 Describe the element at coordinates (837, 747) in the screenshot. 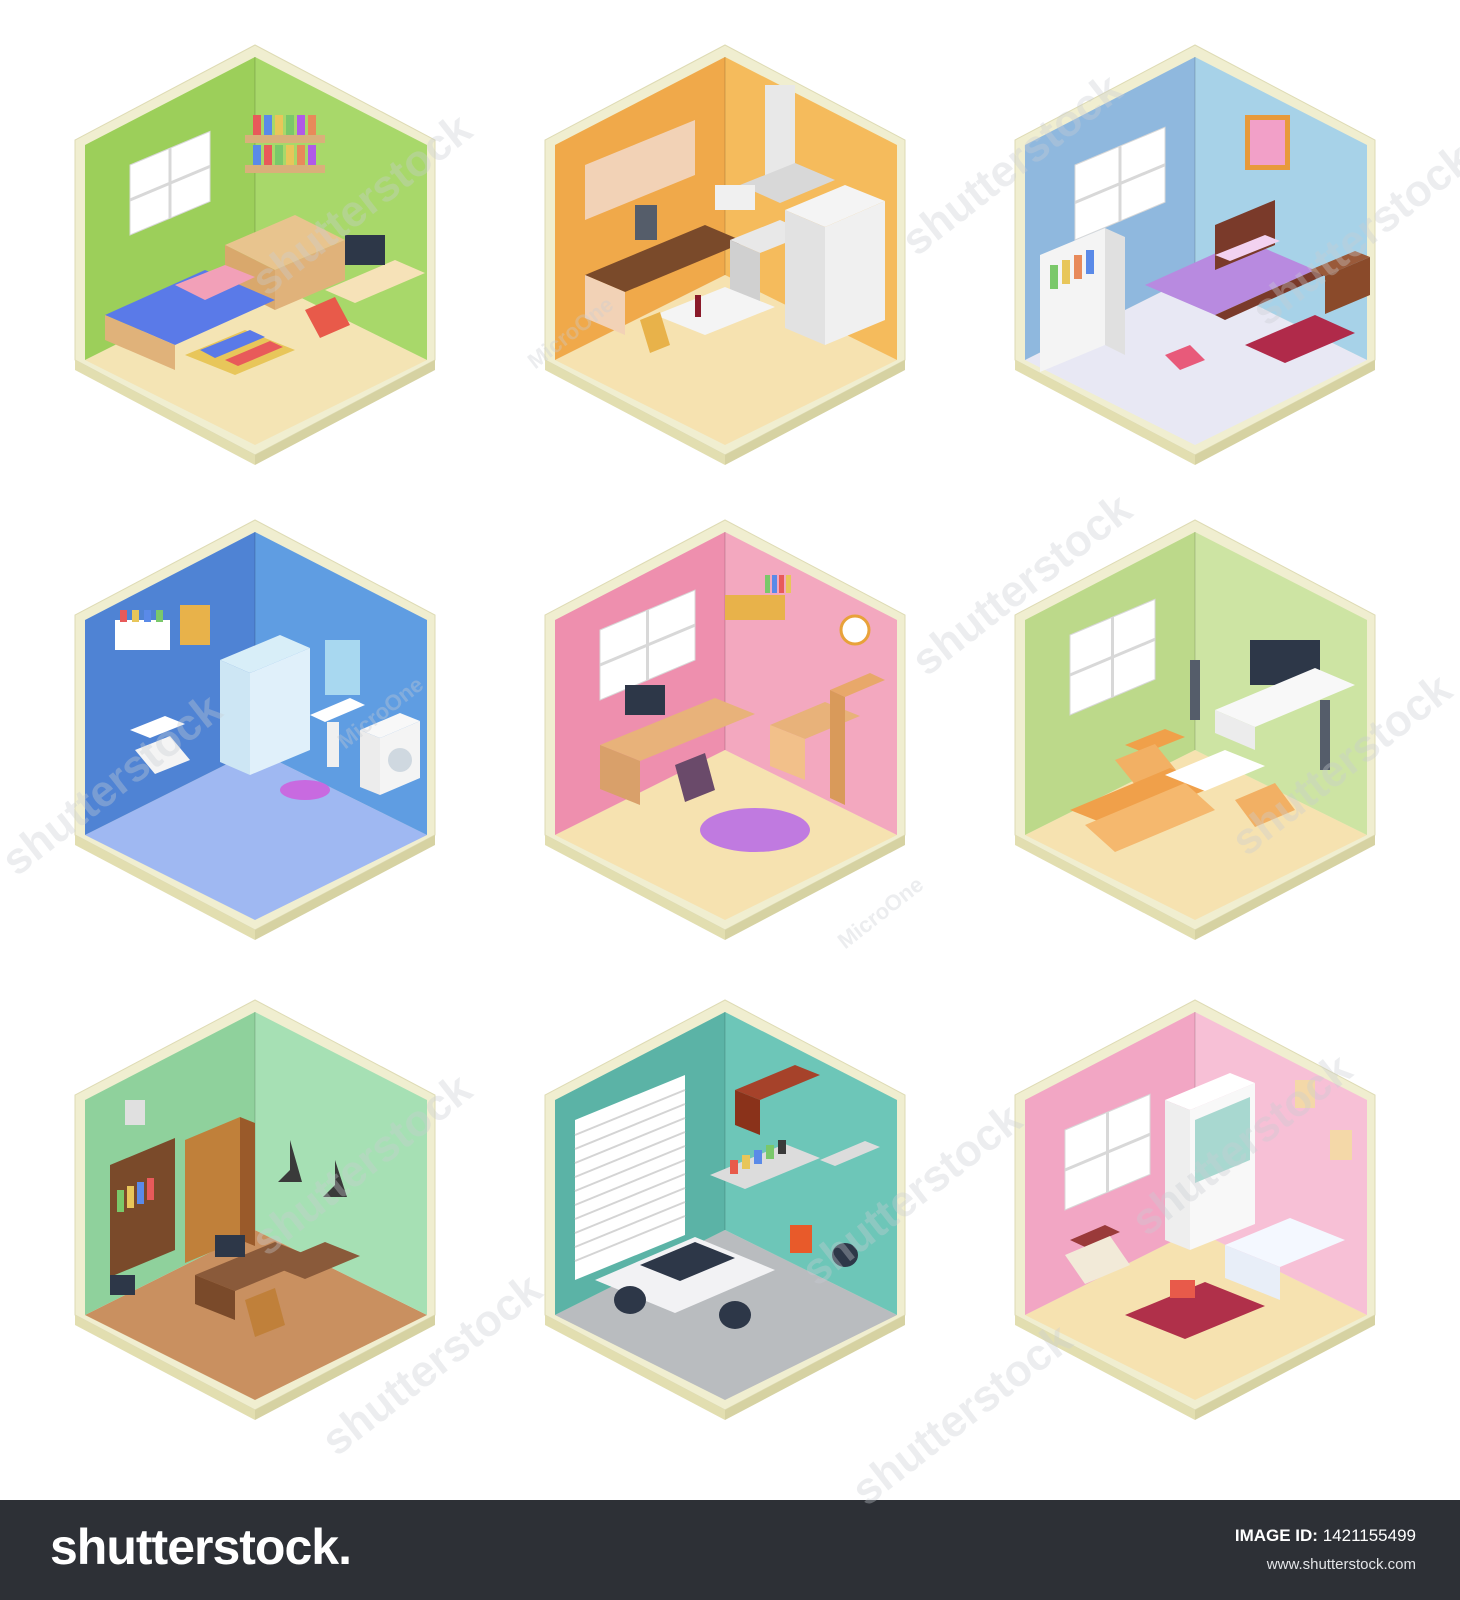

I see `bookcase-front` at that location.